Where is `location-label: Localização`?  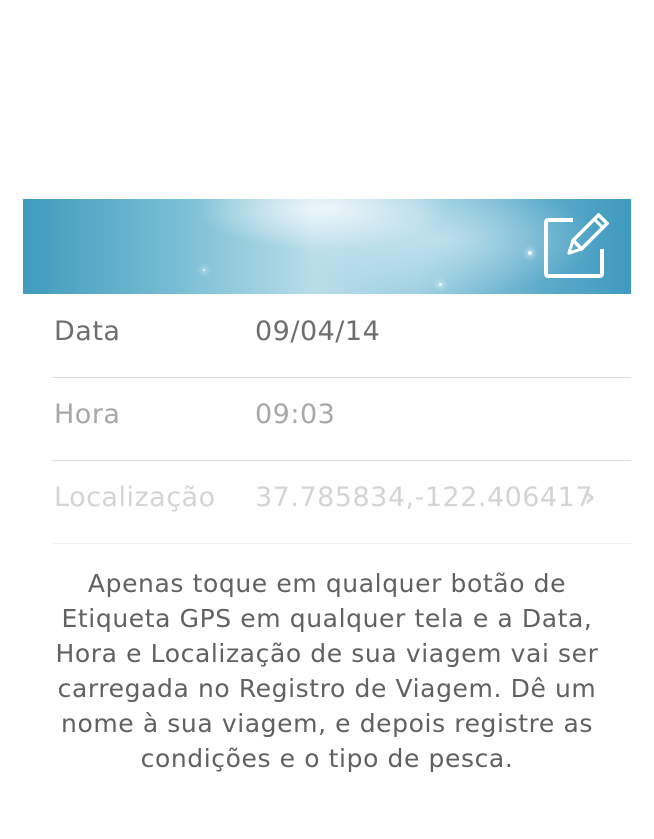 location-label: Localização is located at coordinates (135, 497).